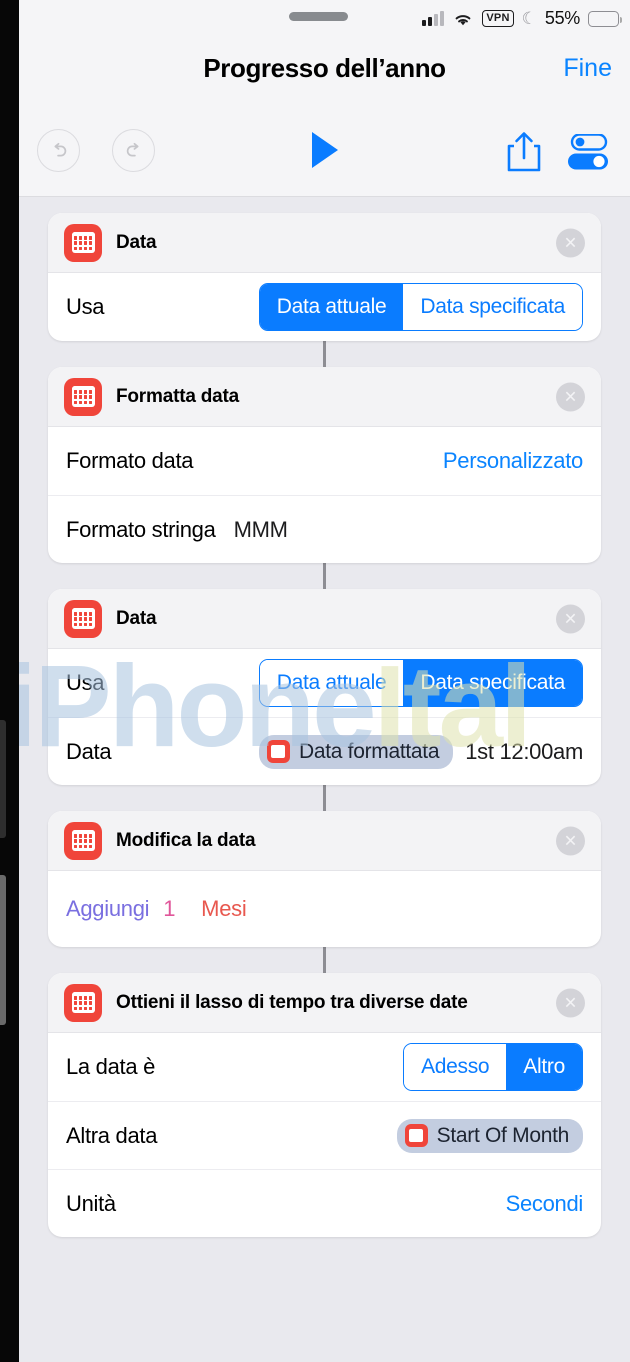 This screenshot has width=630, height=1362. What do you see at coordinates (324, 841) in the screenshot?
I see `action-card-header: Modifica la data ×` at bounding box center [324, 841].